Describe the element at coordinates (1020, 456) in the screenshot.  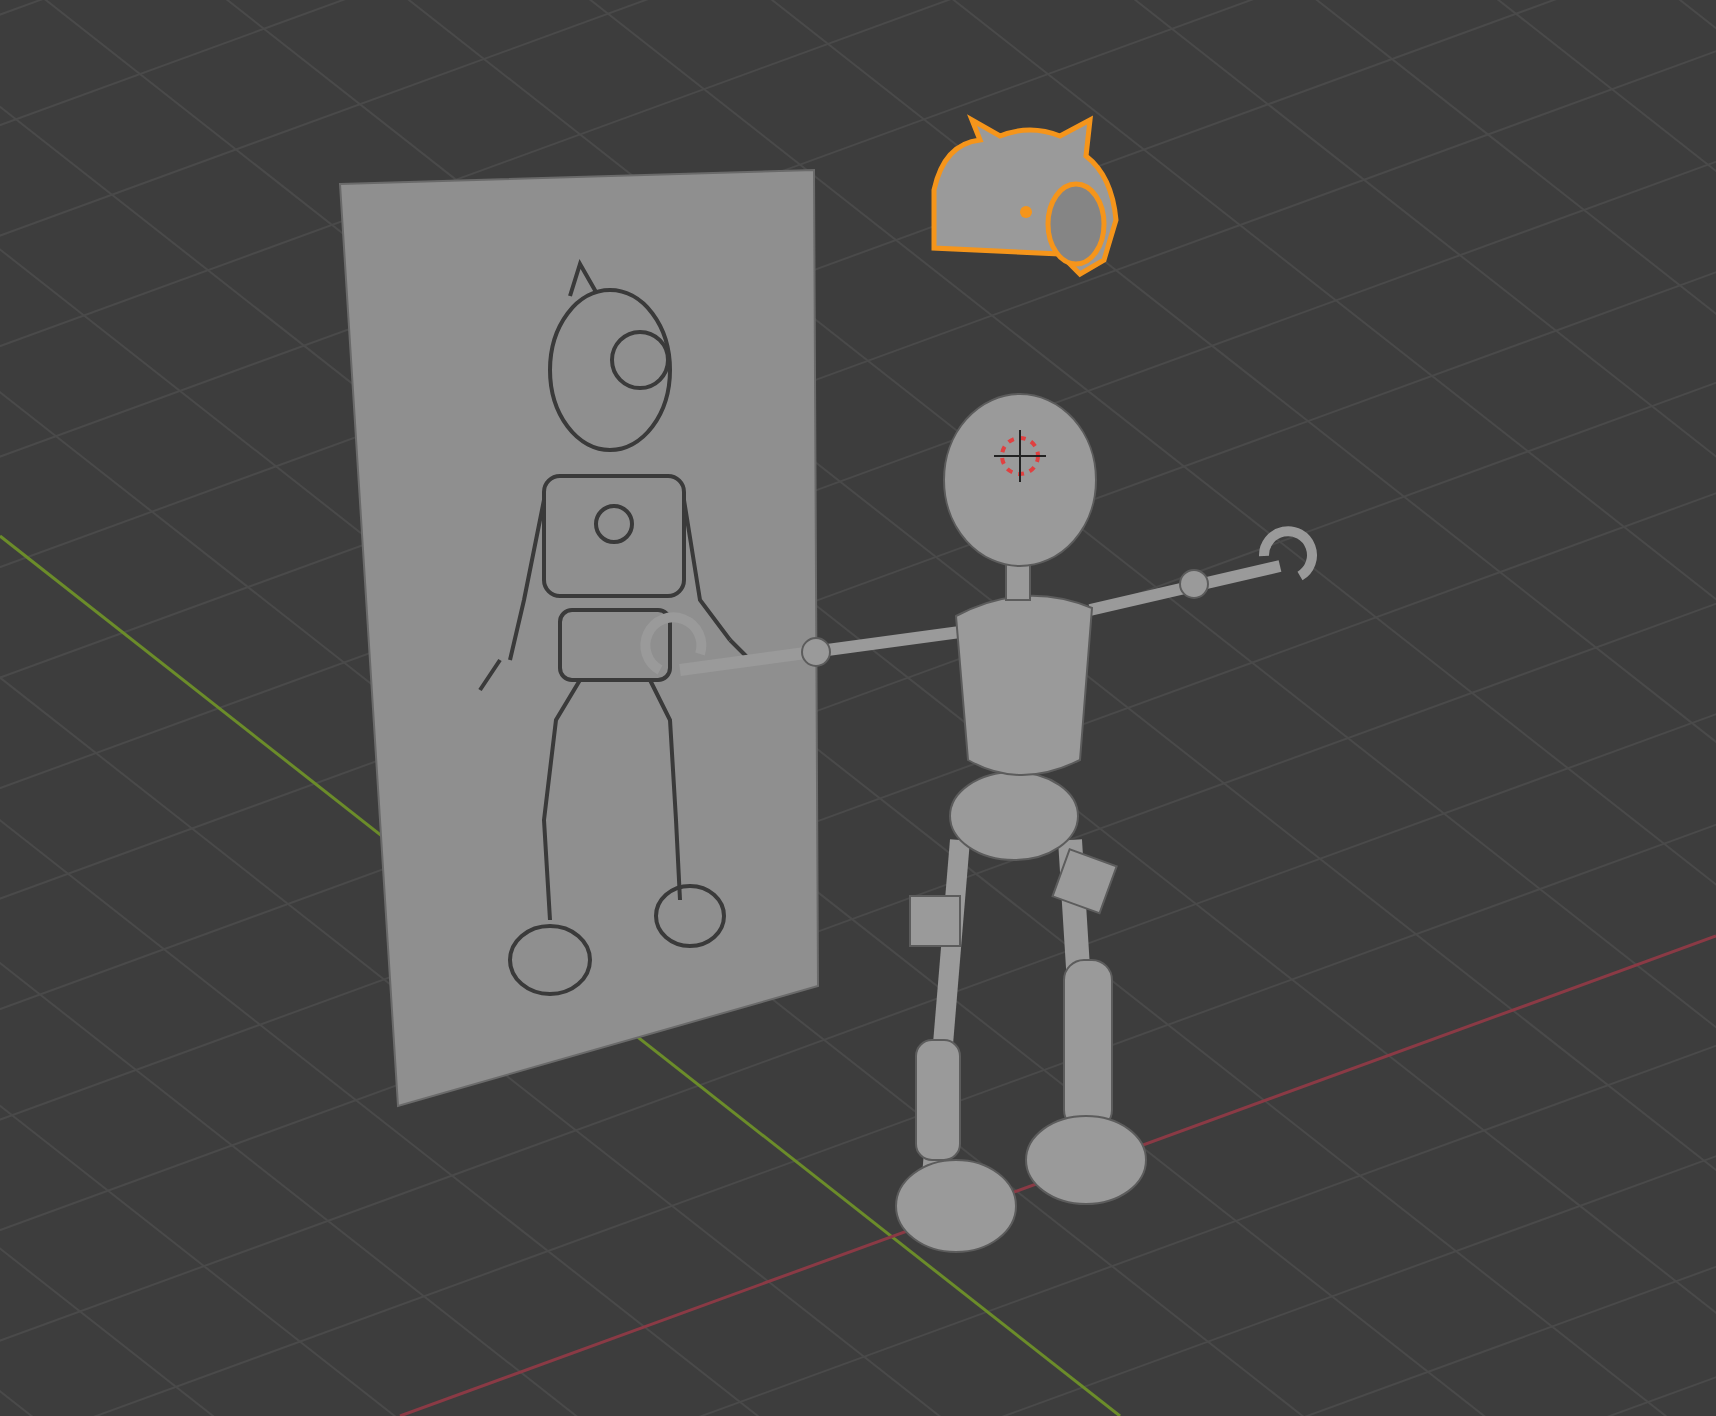
I see `3d-cursor-icon` at that location.